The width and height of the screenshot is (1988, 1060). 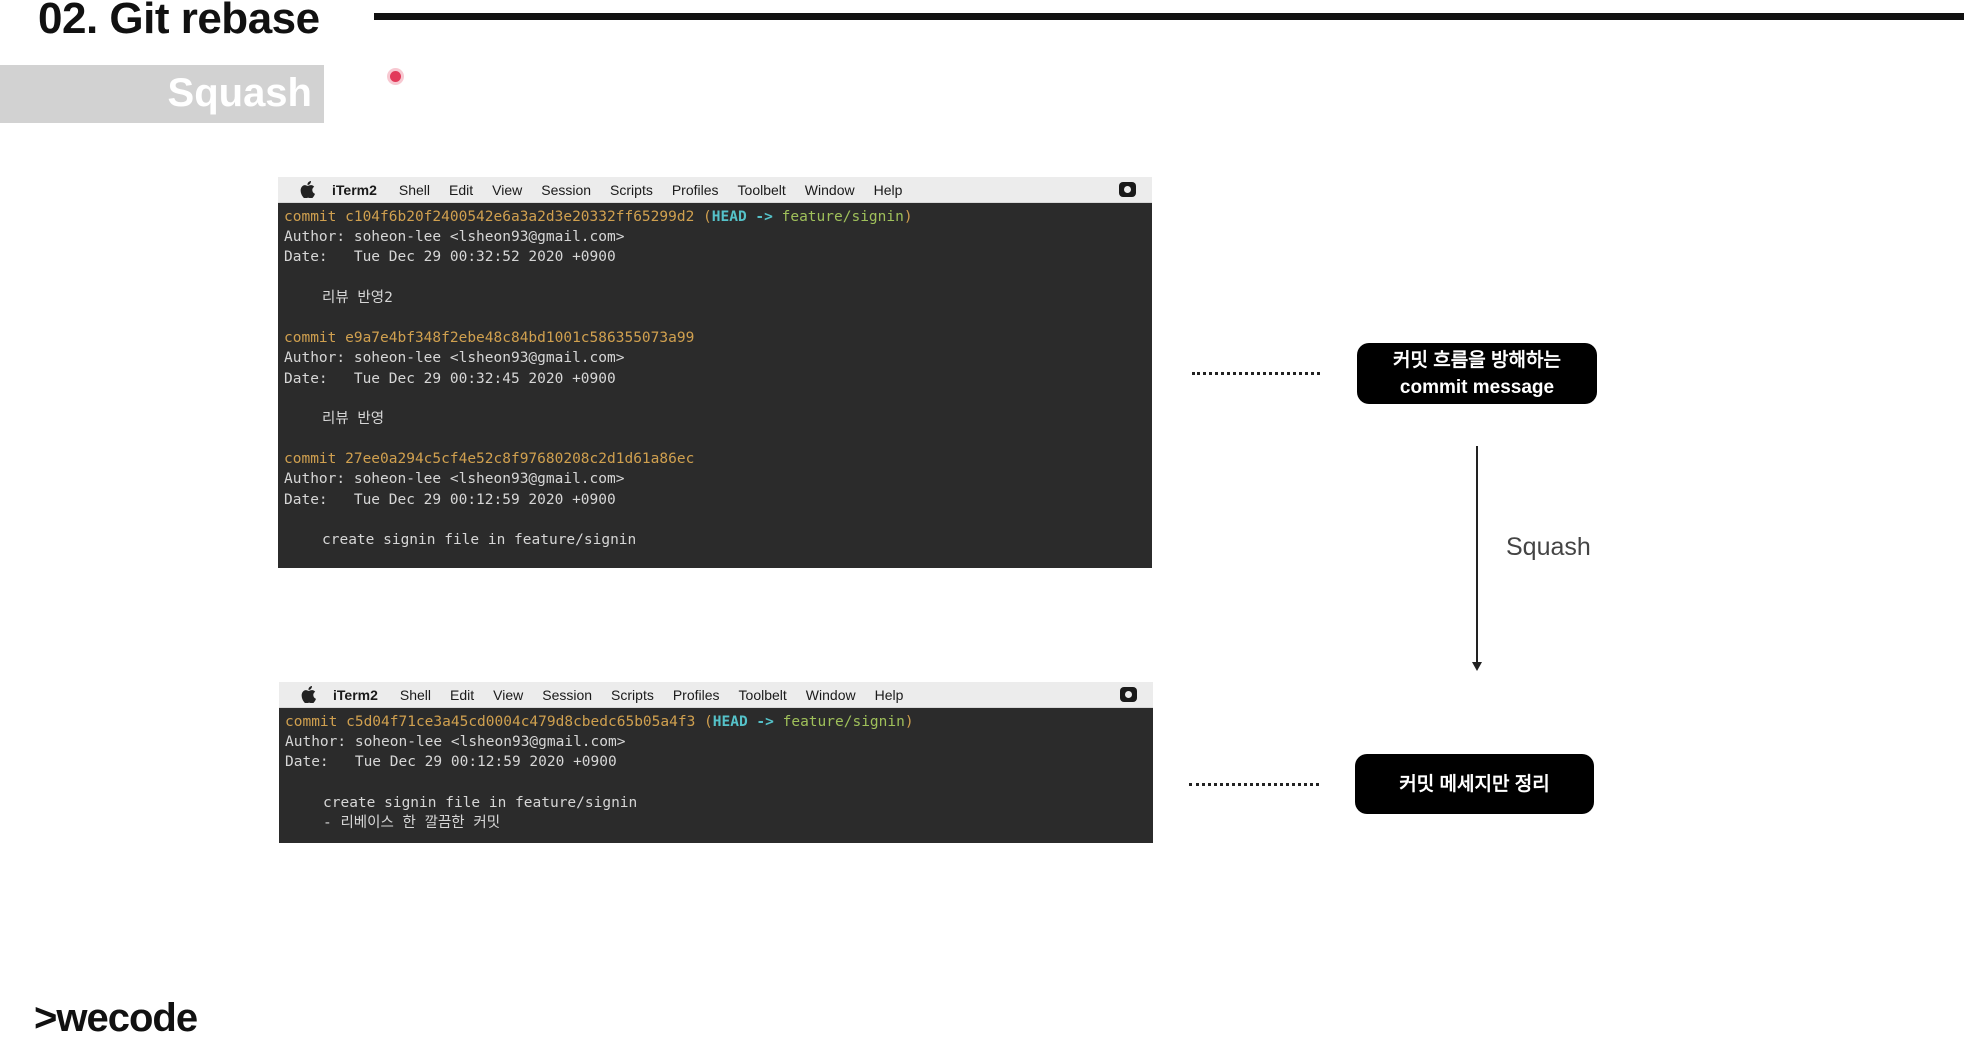 What do you see at coordinates (520, 217) in the screenshot?
I see `commit-hash: c104f6b20f2400542e6a3a2d3e20332ff65299d2` at bounding box center [520, 217].